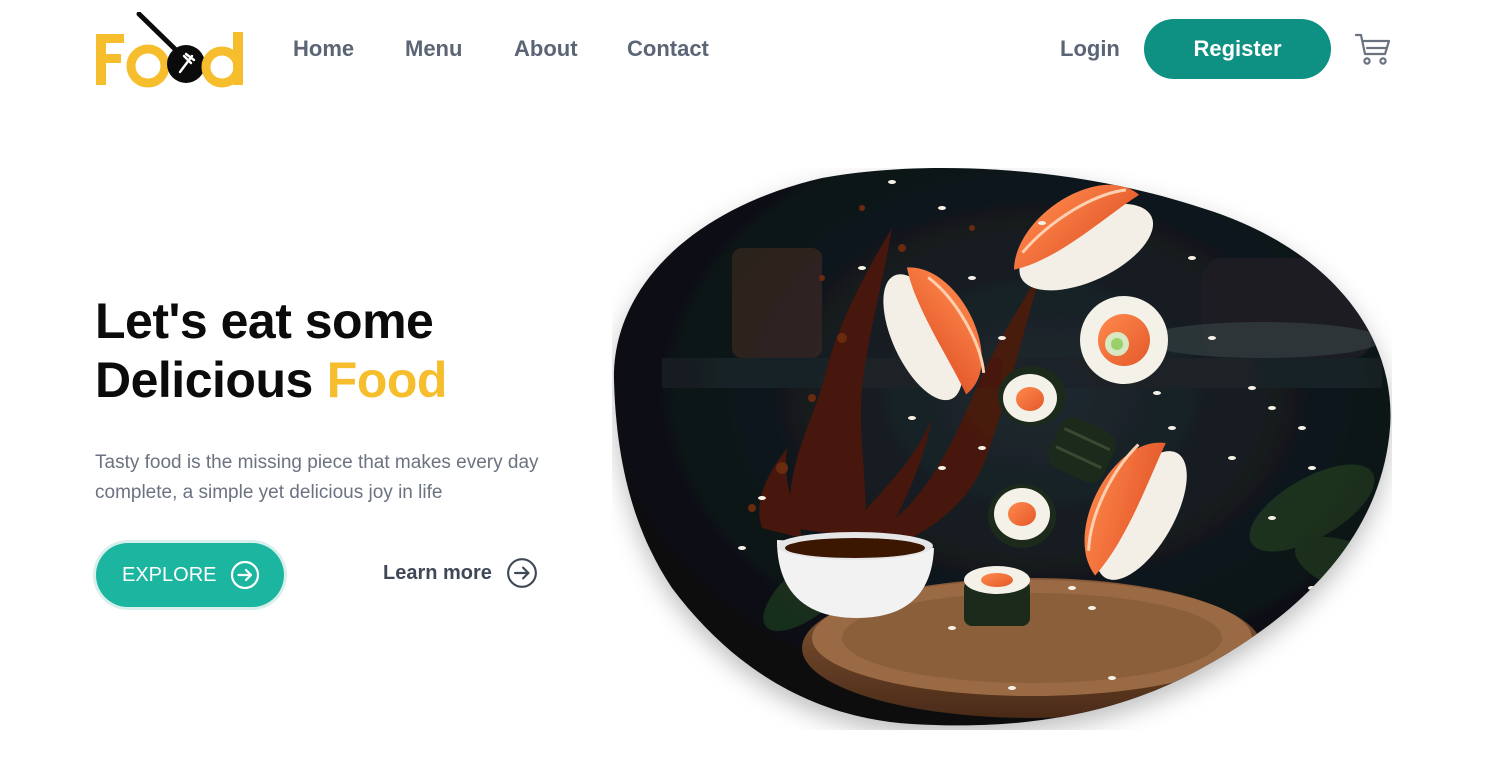  I want to click on learn-more-link: Learn more, so click(460, 573).